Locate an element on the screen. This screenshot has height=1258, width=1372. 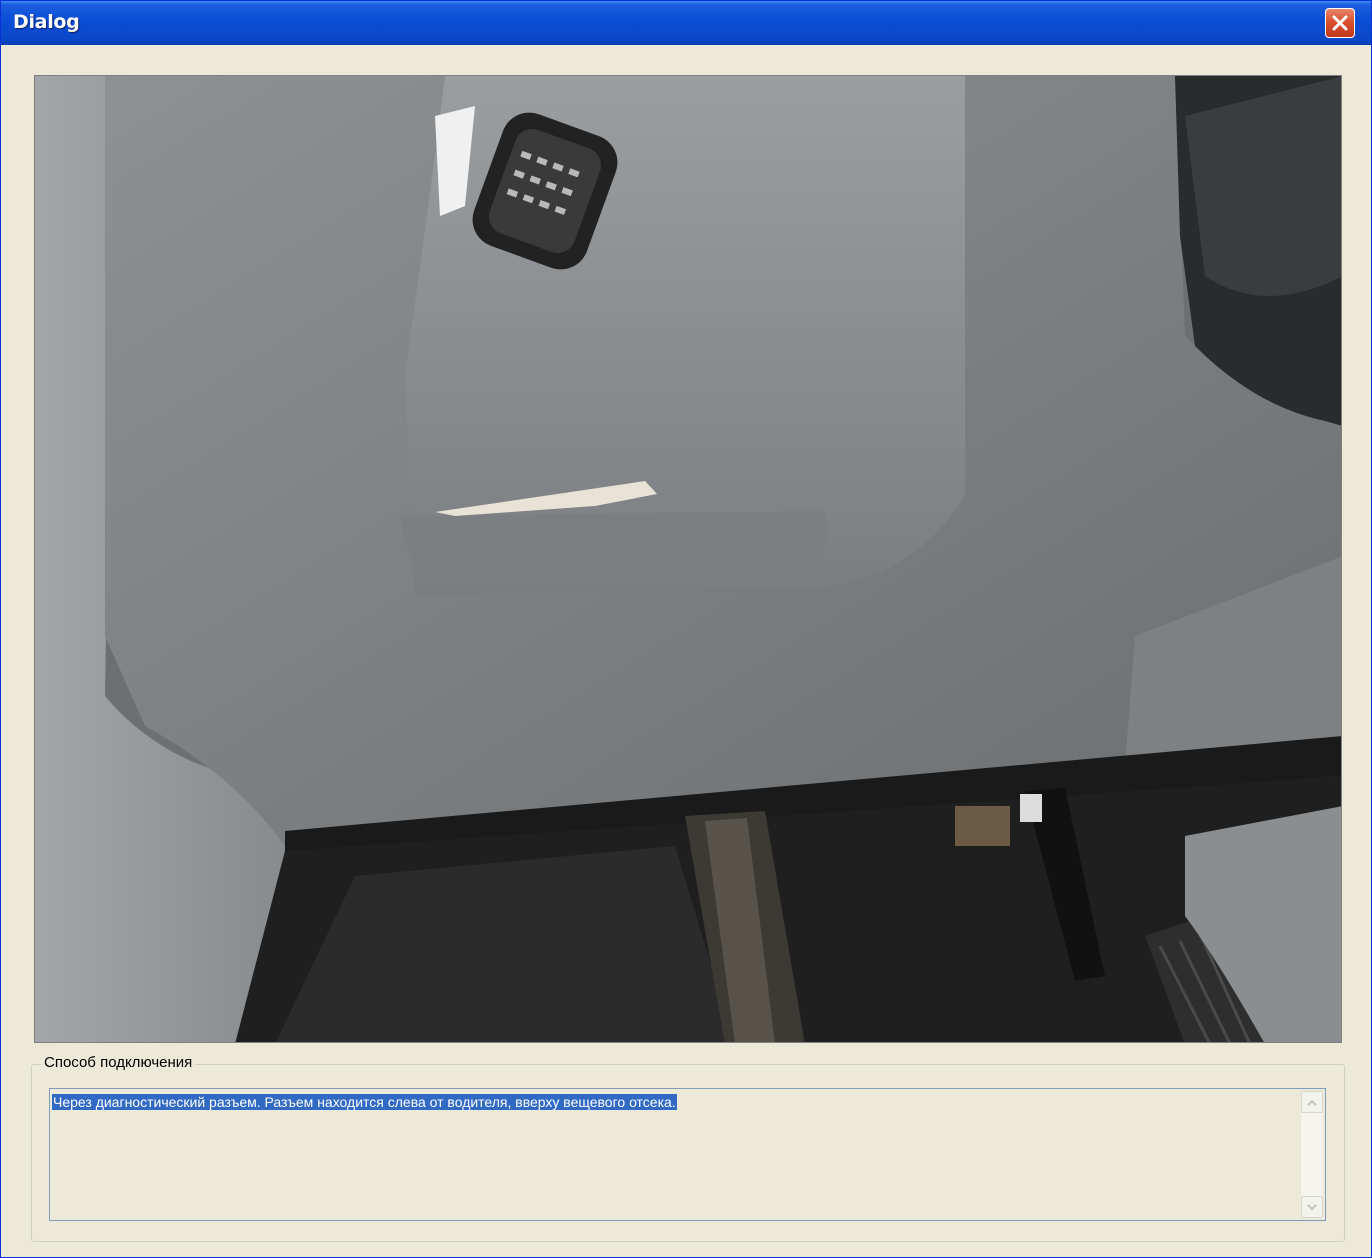
scroll-down-button is located at coordinates (1312, 1207).